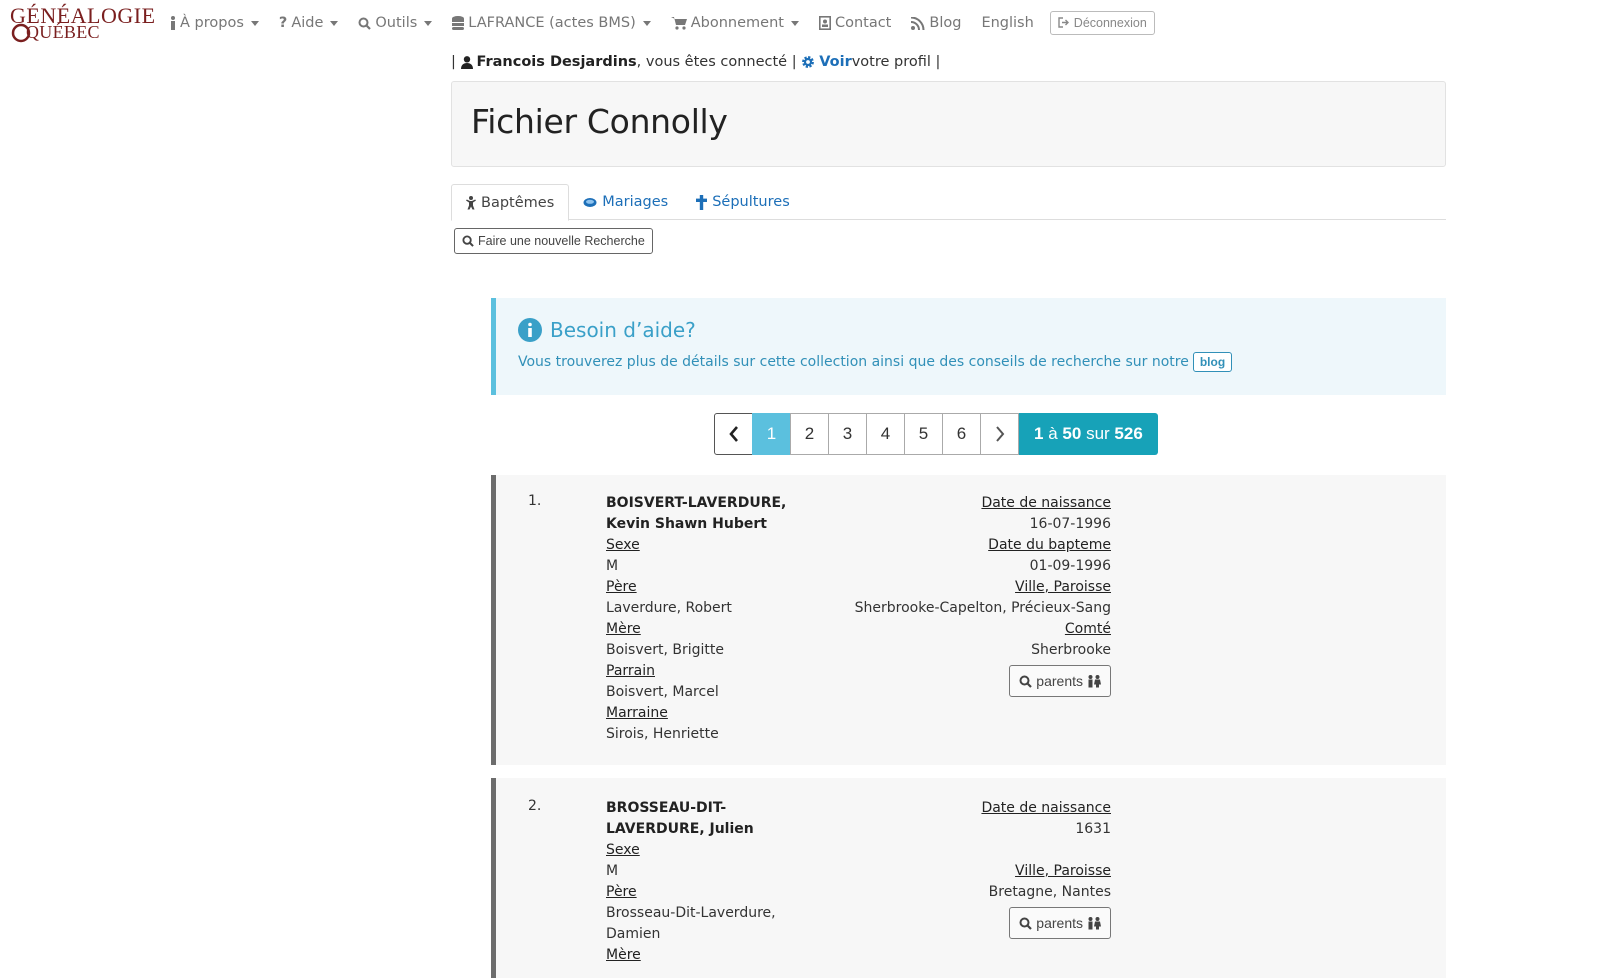 Image resolution: width=1619 pixels, height=978 pixels. What do you see at coordinates (691, 923) in the screenshot?
I see `pere-value: Brosseau-Dit-Laverdure, Damien` at bounding box center [691, 923].